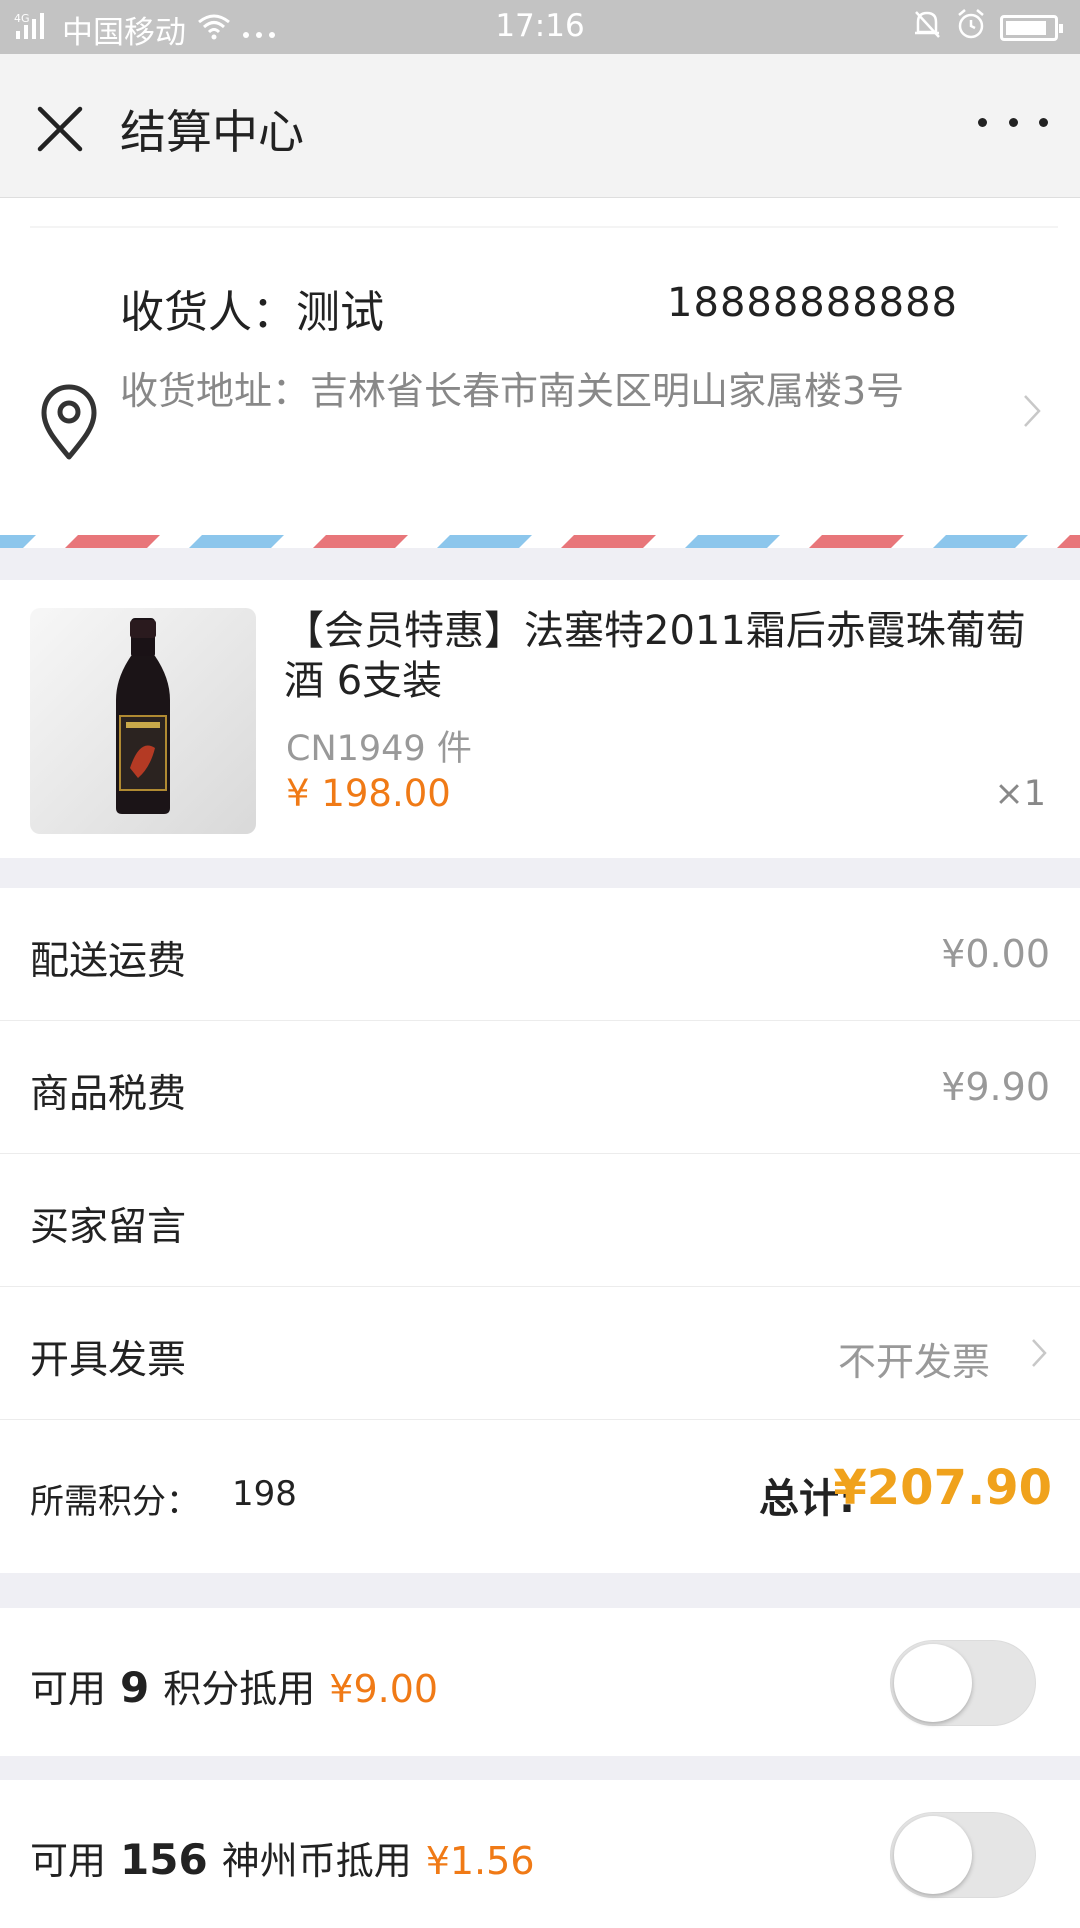 This screenshot has width=1080, height=1928. I want to click on row-label: 开具发票, so click(108, 1360).